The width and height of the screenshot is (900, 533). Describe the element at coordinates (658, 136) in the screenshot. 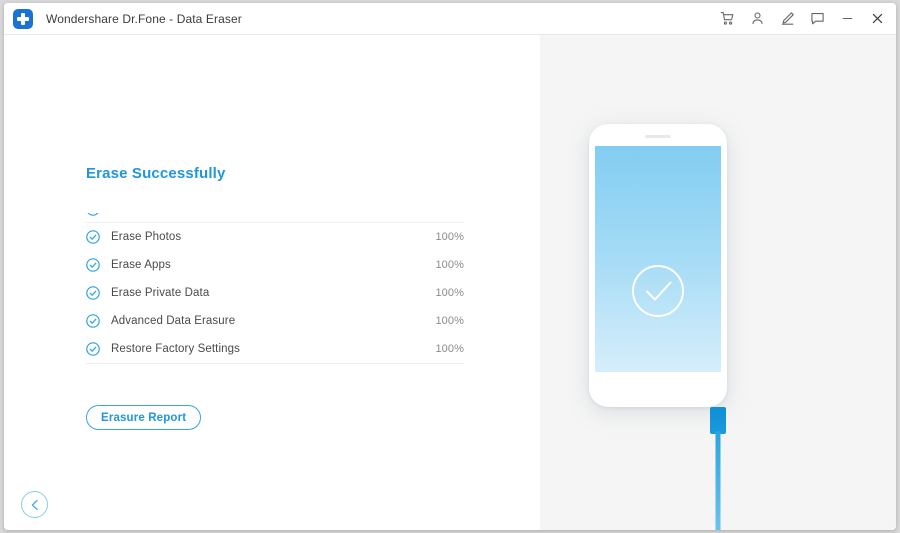

I see `phone-speaker` at that location.